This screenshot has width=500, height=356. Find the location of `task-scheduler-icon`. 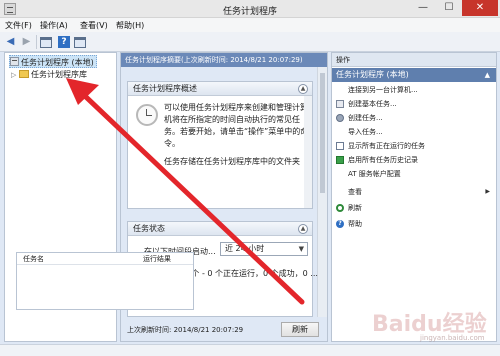

task-scheduler-icon is located at coordinates (14, 61).